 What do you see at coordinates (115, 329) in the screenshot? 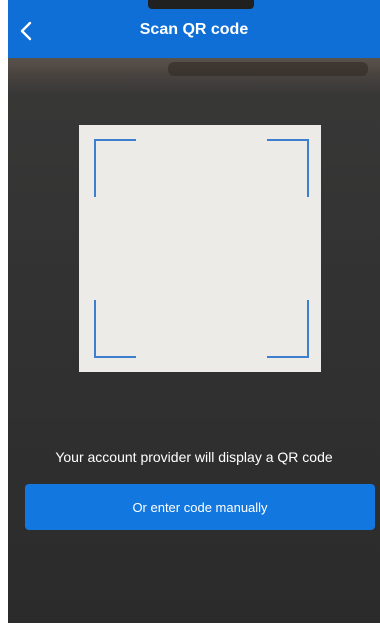
I see `frame-corner-bottom-left` at bounding box center [115, 329].